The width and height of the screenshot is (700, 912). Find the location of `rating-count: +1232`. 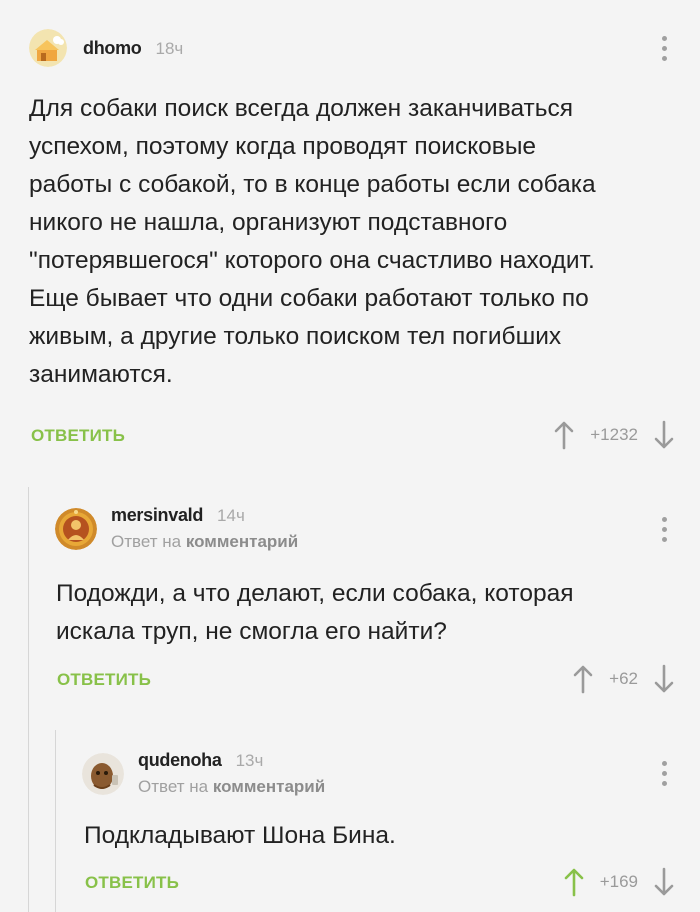

rating-count: +1232 is located at coordinates (614, 434).